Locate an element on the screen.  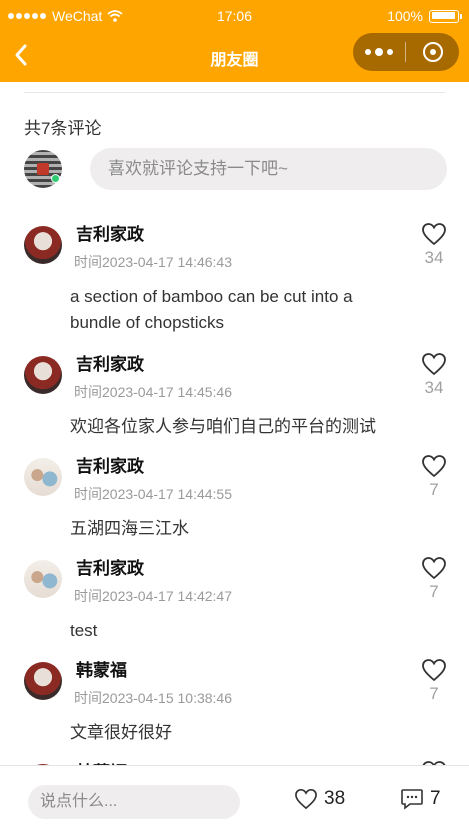
miniprogram-capsule is located at coordinates (406, 52).